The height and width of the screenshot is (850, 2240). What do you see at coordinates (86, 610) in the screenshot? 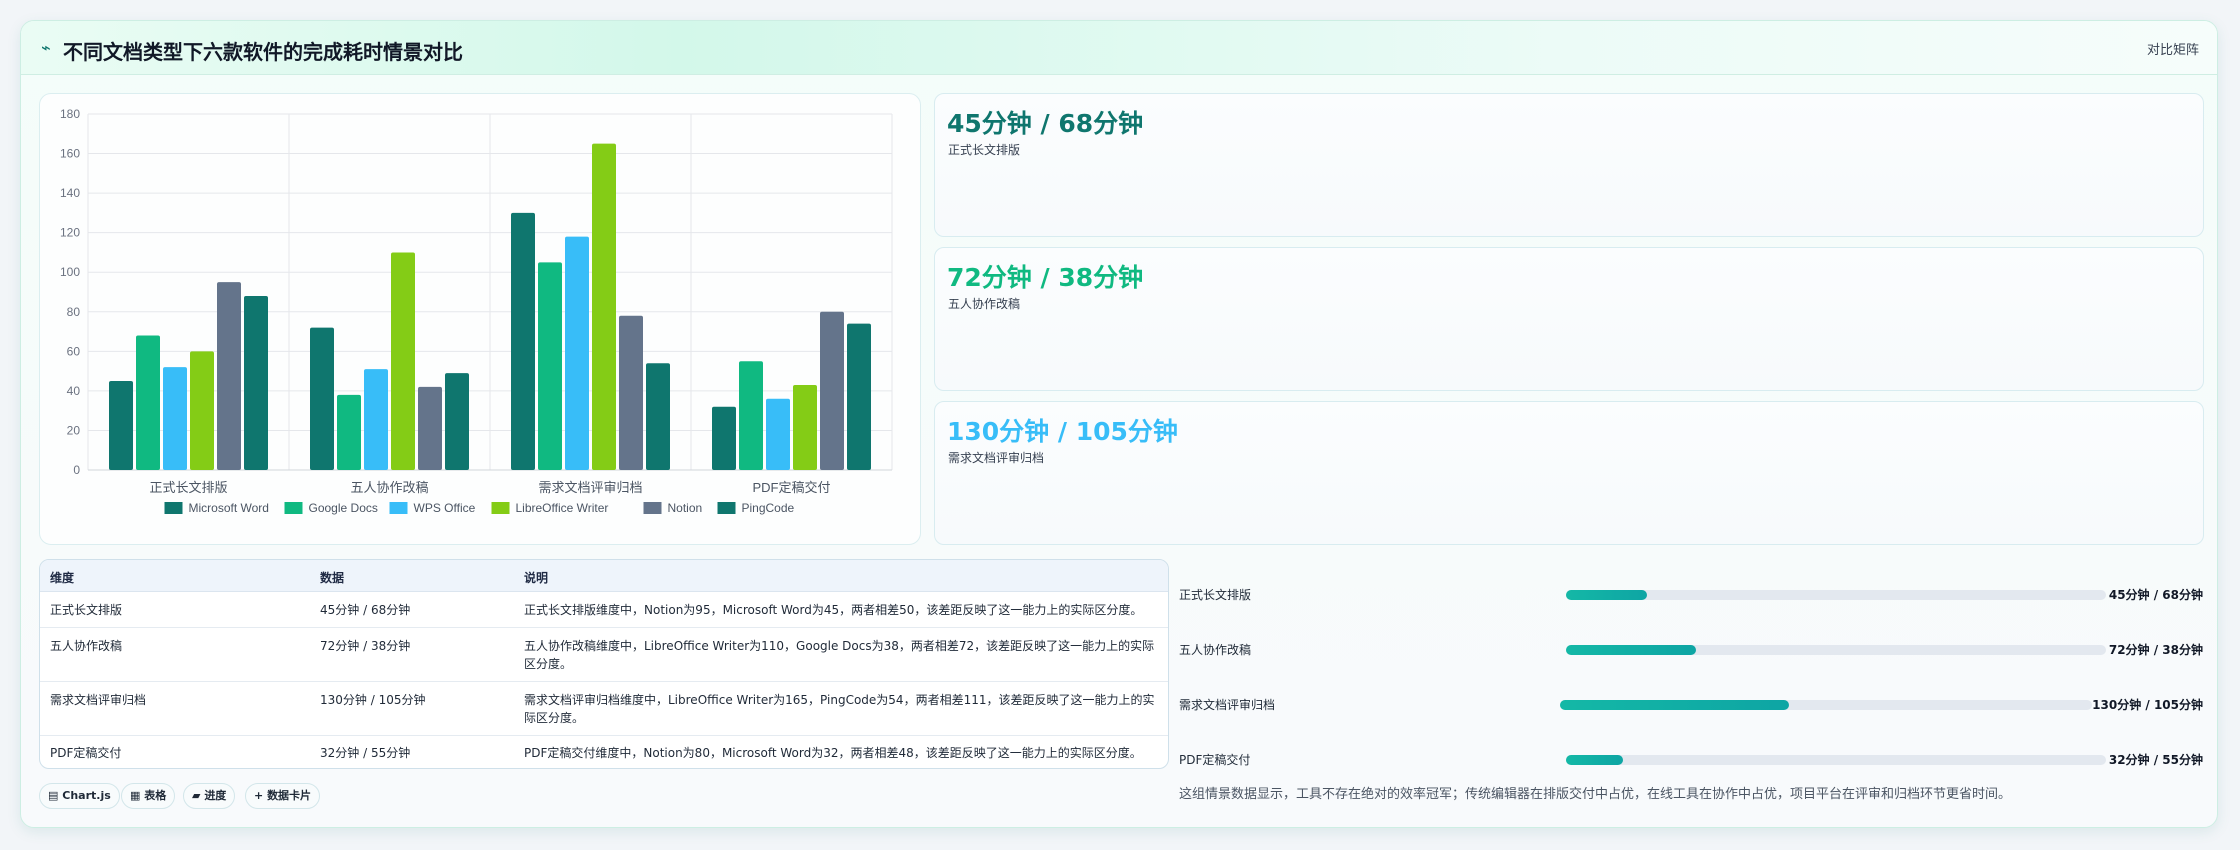
I see `cell-dimension: 正式长文排版` at bounding box center [86, 610].